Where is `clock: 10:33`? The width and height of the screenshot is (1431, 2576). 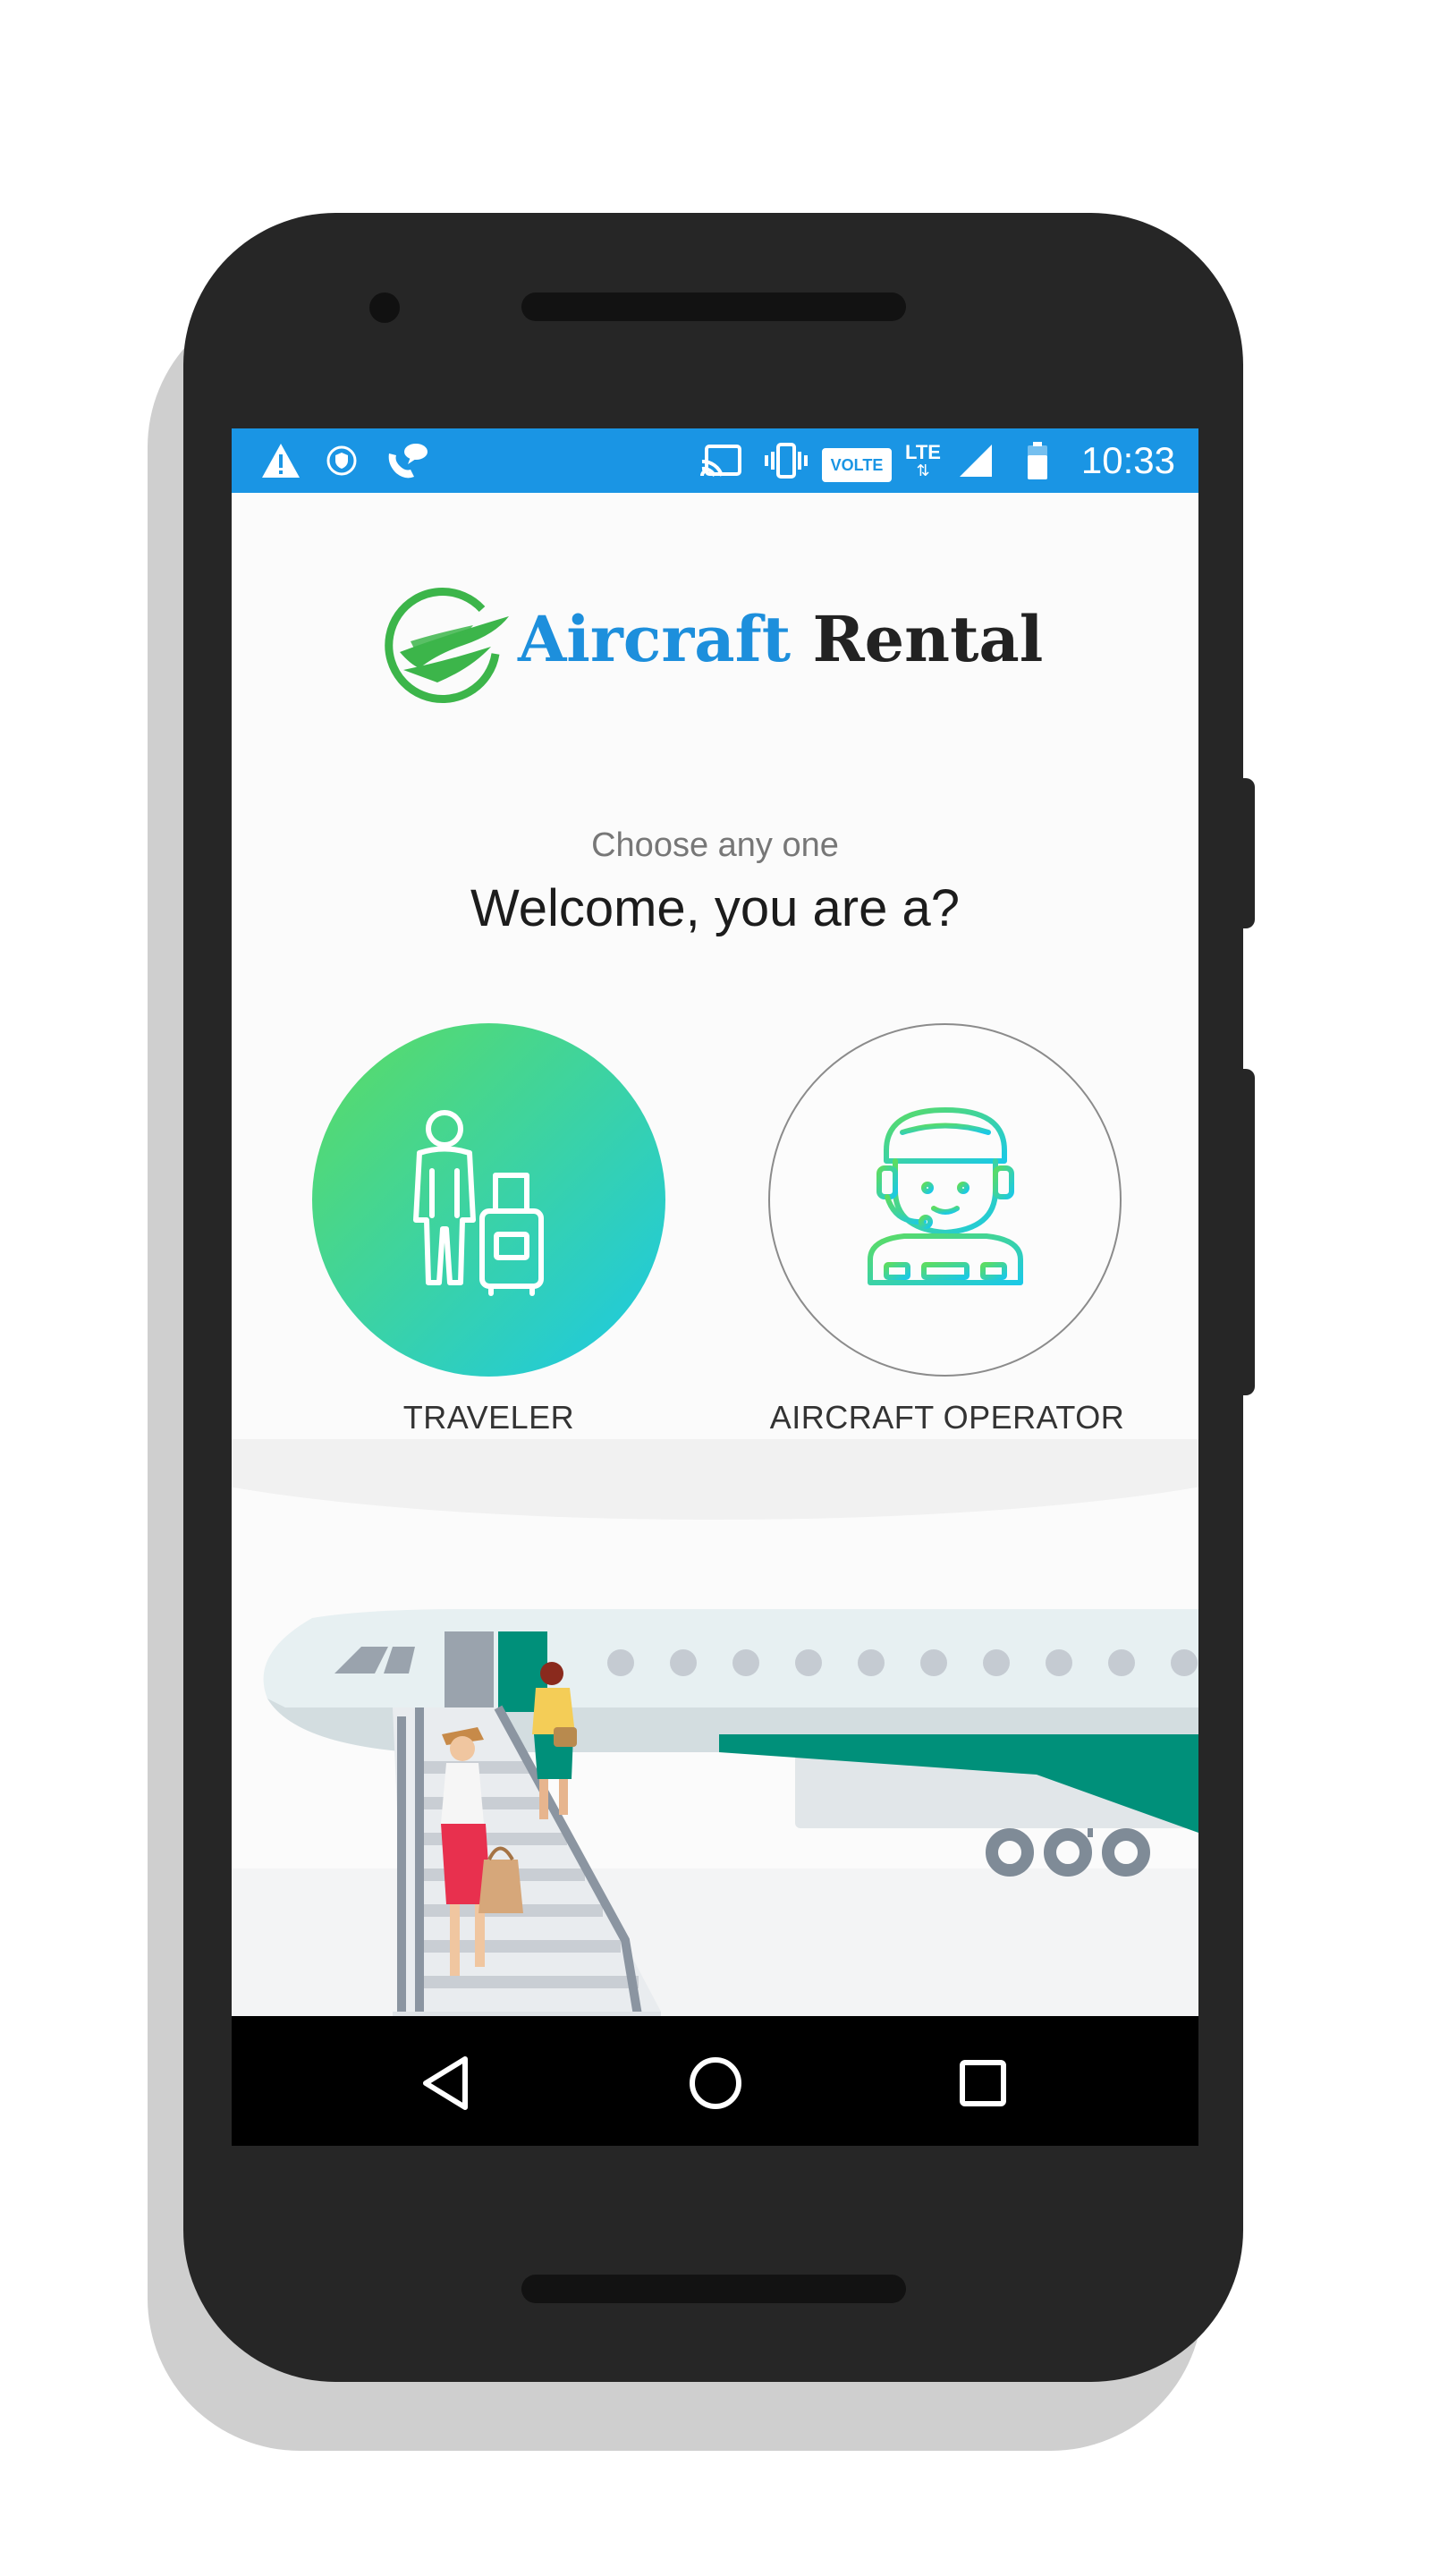
clock: 10:33 is located at coordinates (1127, 460).